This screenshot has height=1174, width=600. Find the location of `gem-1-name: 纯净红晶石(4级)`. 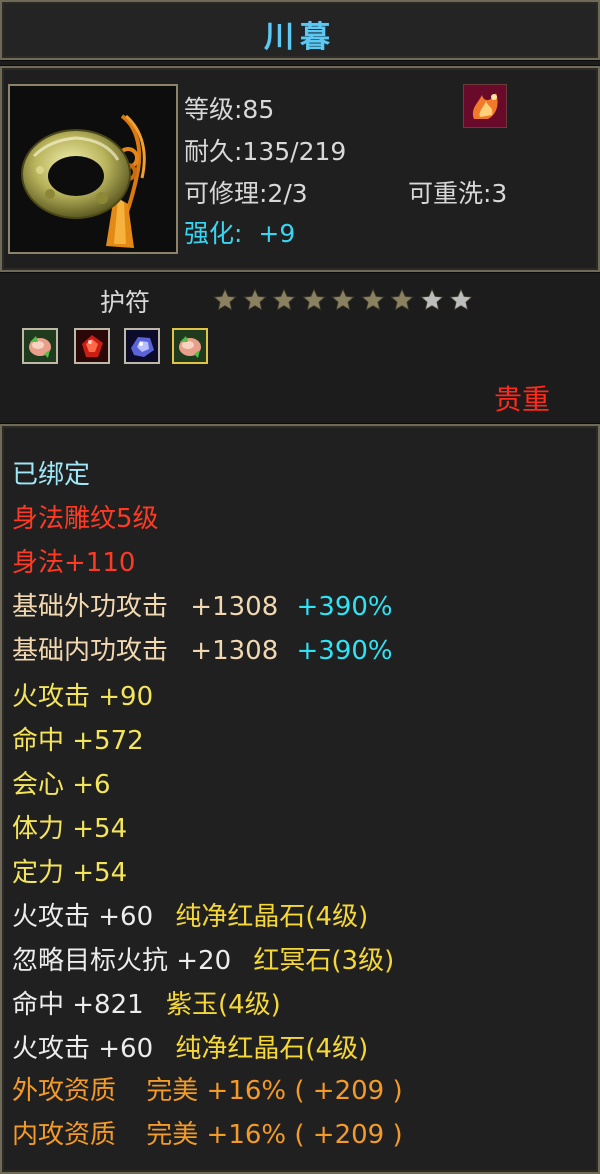

gem-1-name: 纯净红晶石(4级) is located at coordinates (272, 917).